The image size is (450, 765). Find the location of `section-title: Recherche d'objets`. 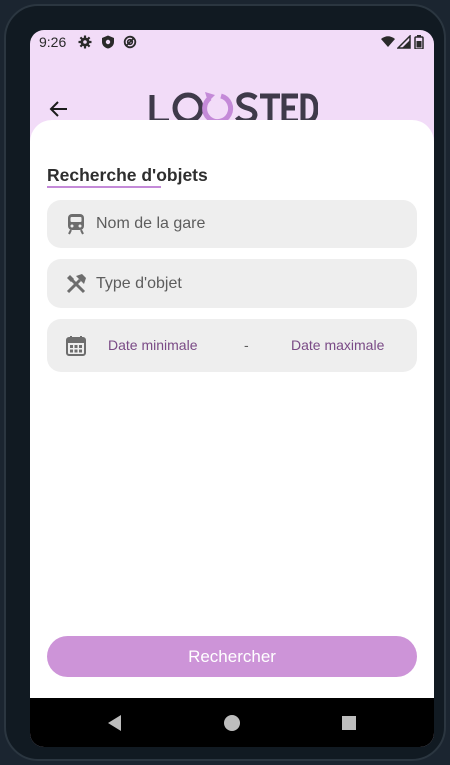

section-title: Recherche d'objets is located at coordinates (127, 175).